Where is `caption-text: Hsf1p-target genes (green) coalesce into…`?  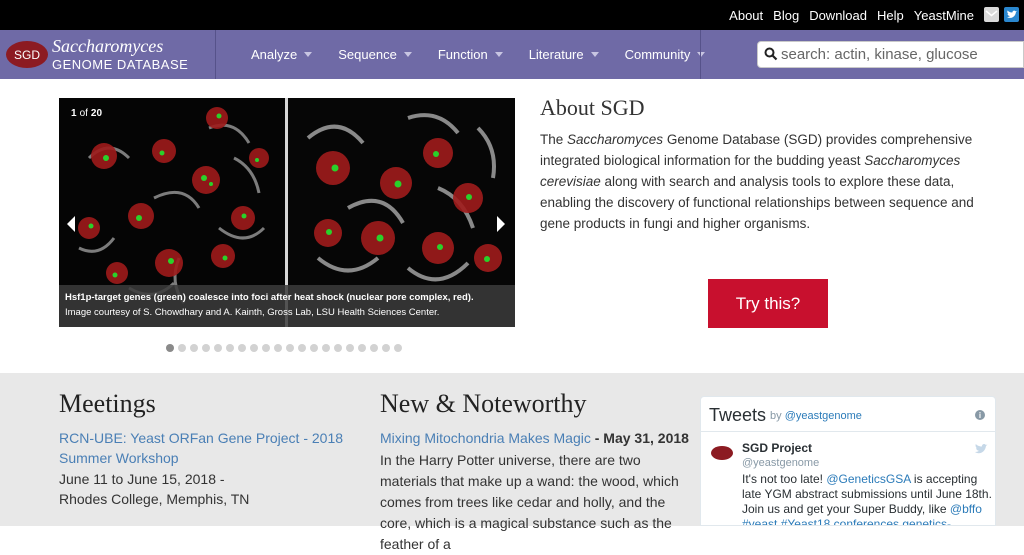
caption-text: Hsf1p-target genes (green) coalesce into… is located at coordinates (269, 297).